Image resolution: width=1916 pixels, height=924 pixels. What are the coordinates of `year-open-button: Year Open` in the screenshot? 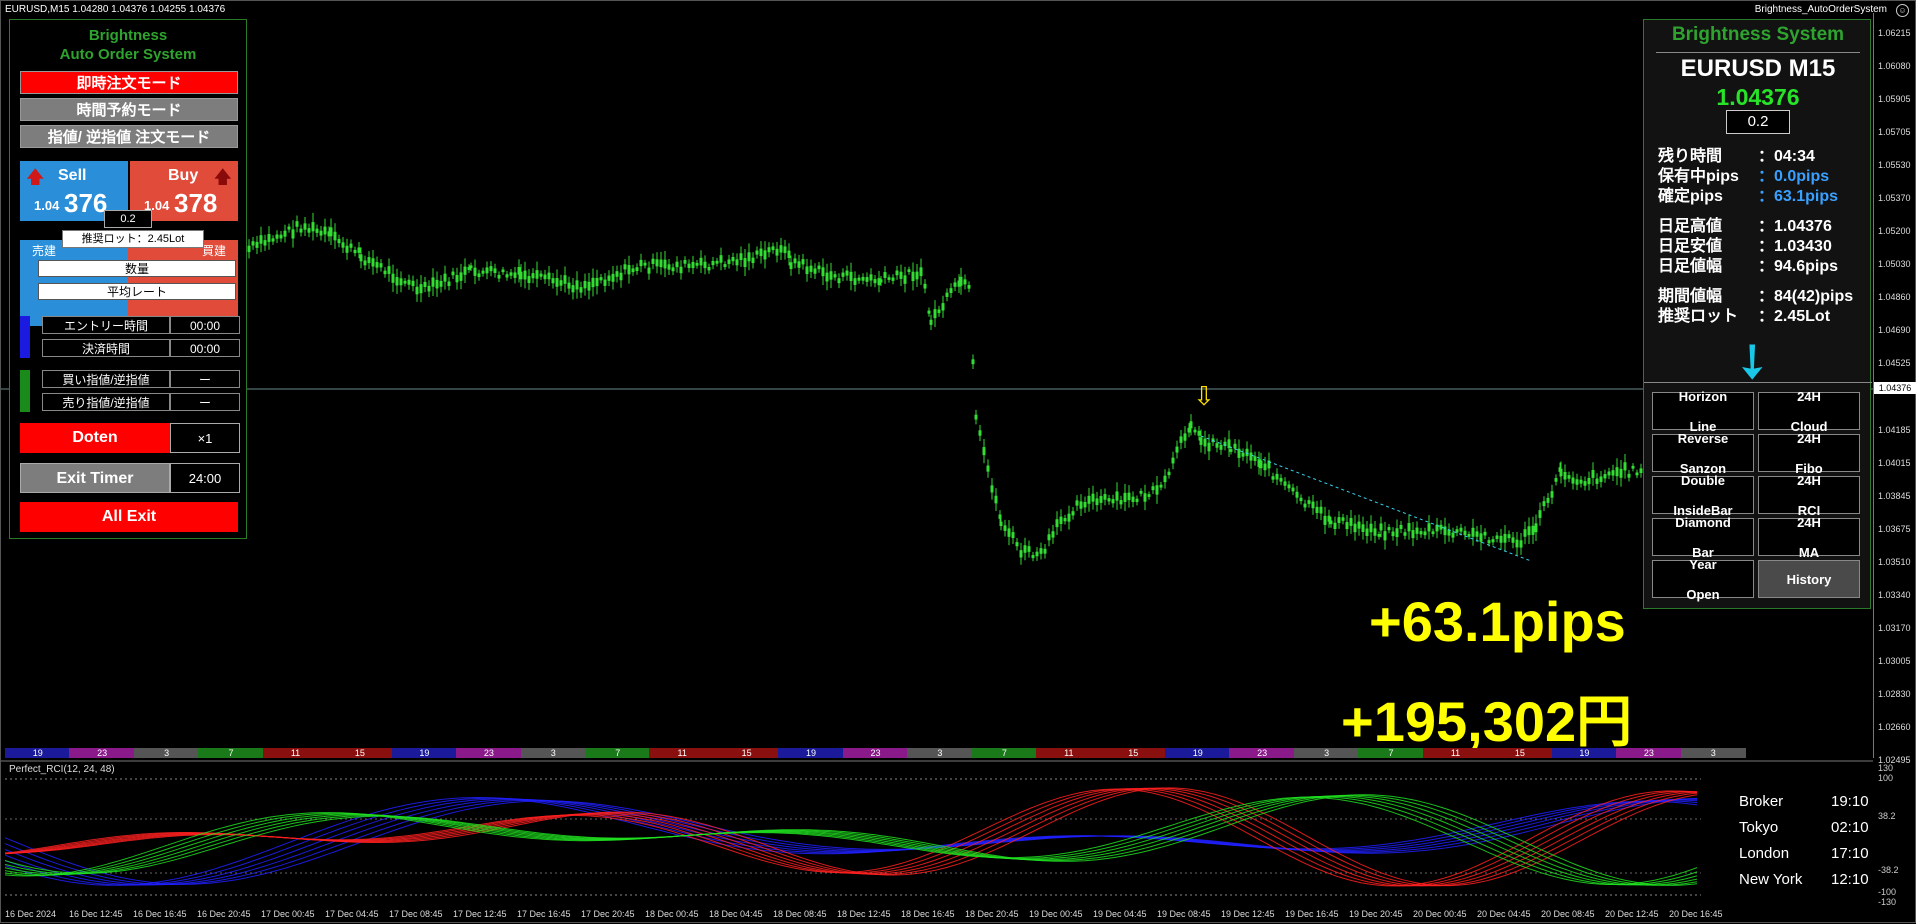 It's located at (1703, 579).